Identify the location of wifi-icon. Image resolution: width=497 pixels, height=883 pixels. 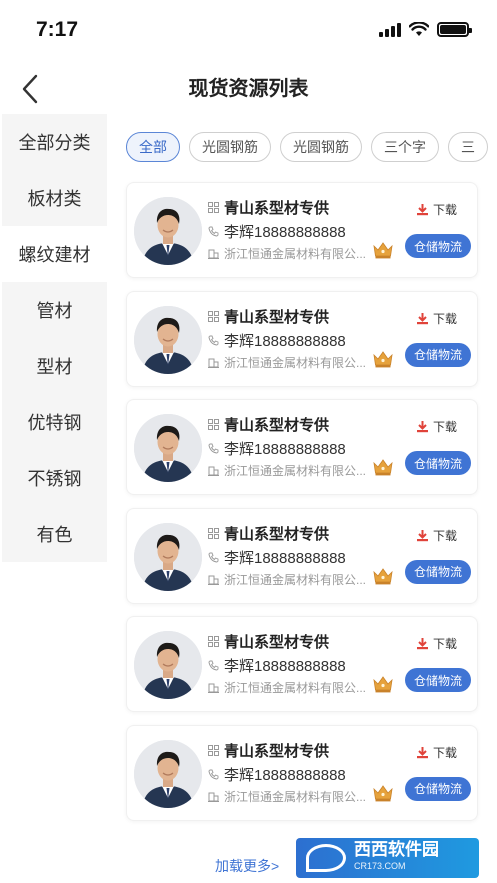
(419, 29).